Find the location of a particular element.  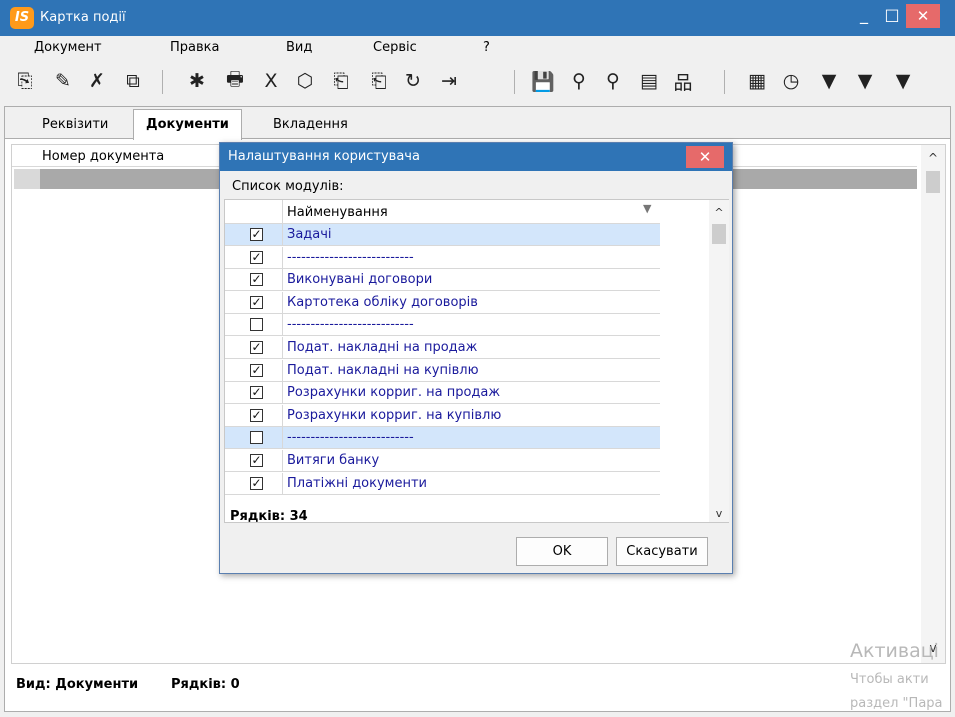

list-item: ✓ --------------------------- is located at coordinates (442, 257).